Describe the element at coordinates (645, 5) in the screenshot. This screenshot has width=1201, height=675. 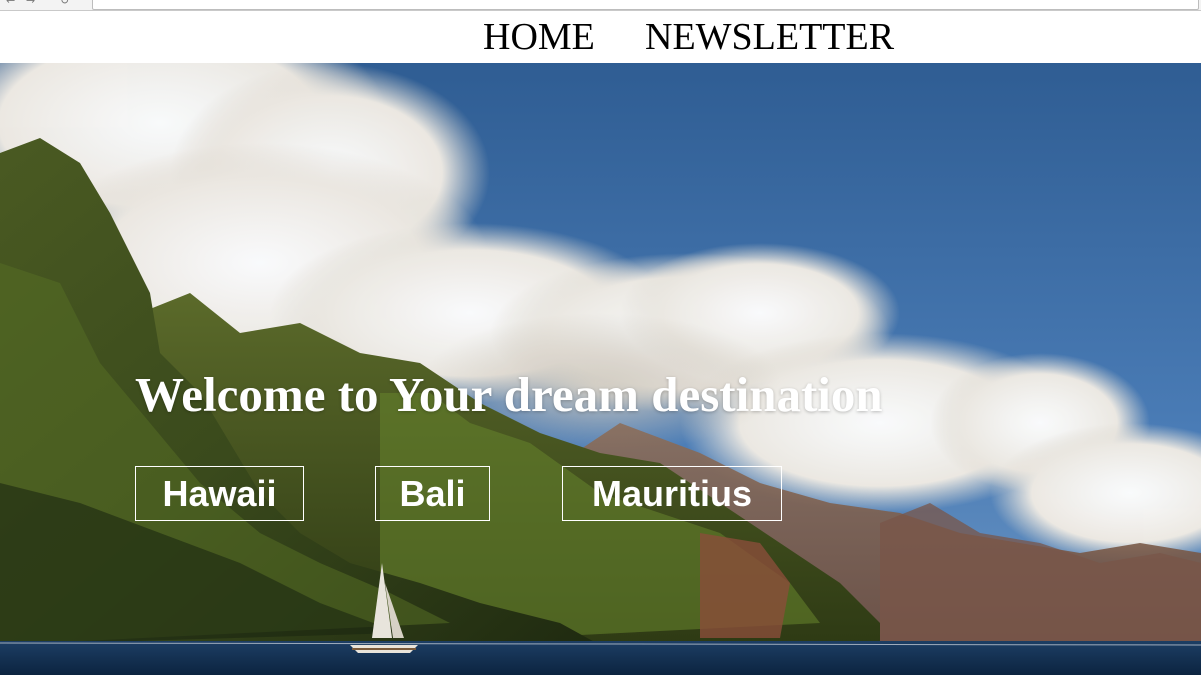
I see `address-bar` at that location.